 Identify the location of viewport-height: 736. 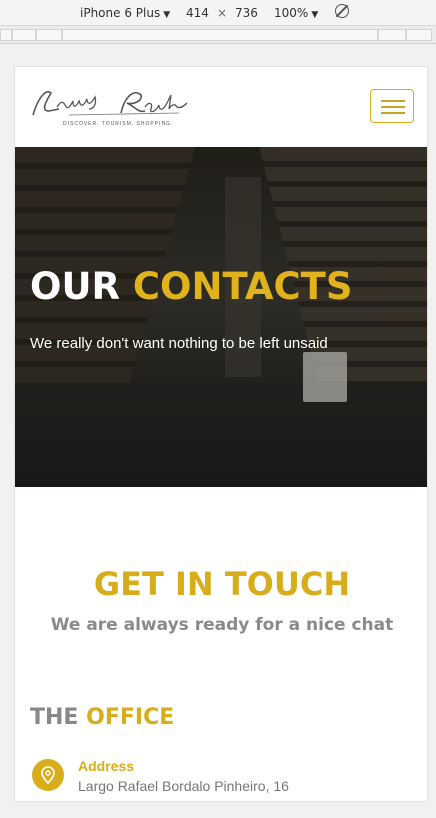
(246, 13).